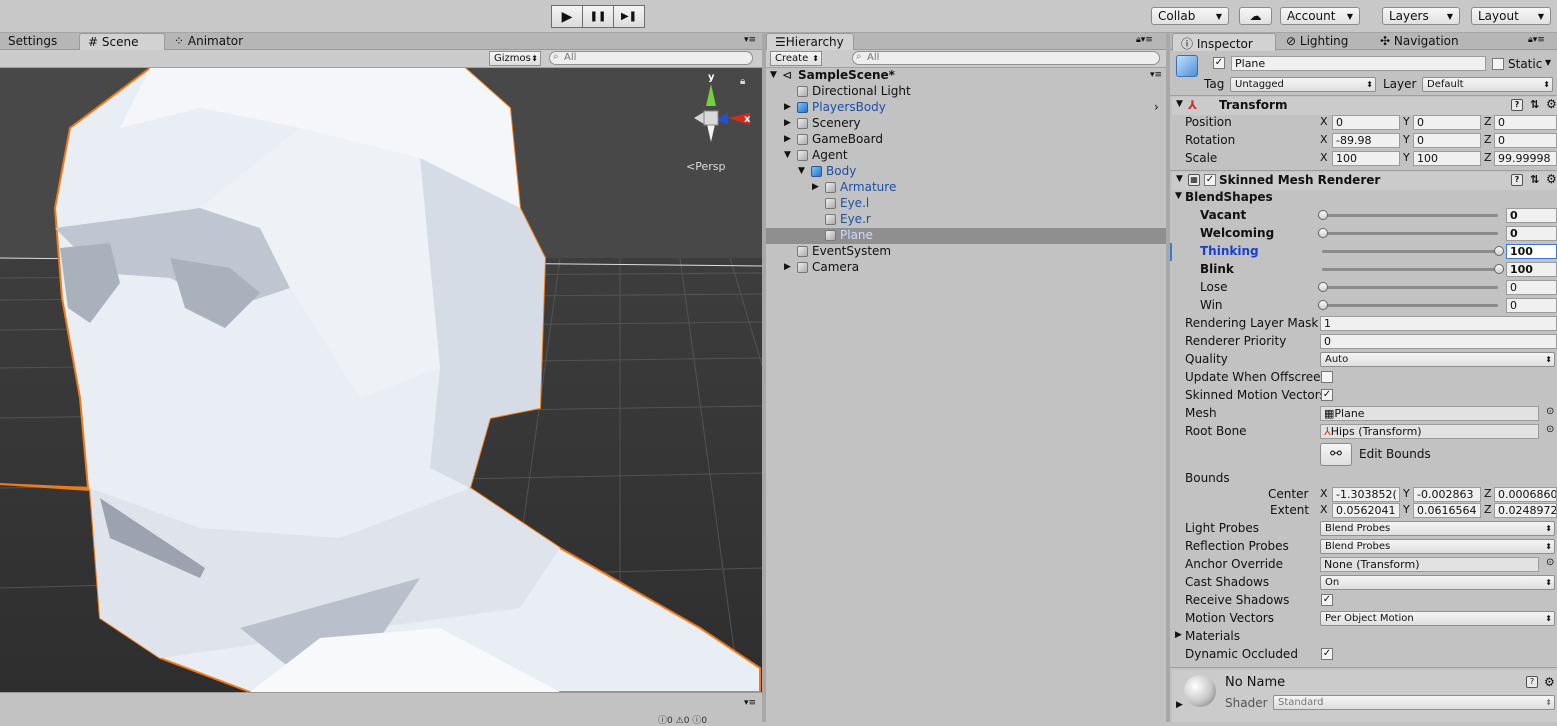 The height and width of the screenshot is (726, 1557). Describe the element at coordinates (966, 236) in the screenshot. I see `list-item-selected: Plane` at that location.